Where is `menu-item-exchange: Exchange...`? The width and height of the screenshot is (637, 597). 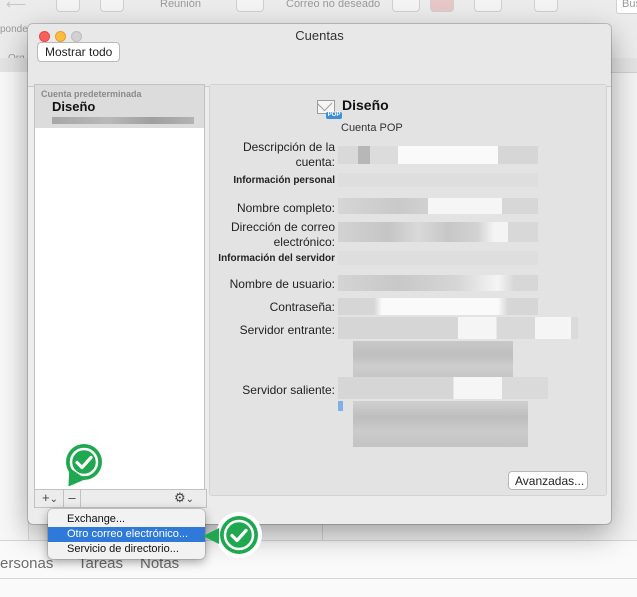 menu-item-exchange: Exchange... is located at coordinates (126, 519).